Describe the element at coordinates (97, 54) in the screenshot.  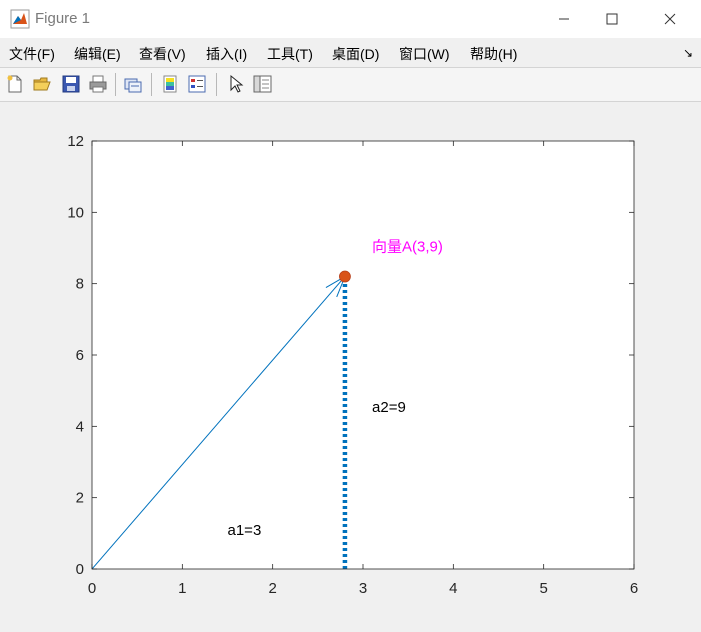
I see `menu-edit: 编辑(E)` at that location.